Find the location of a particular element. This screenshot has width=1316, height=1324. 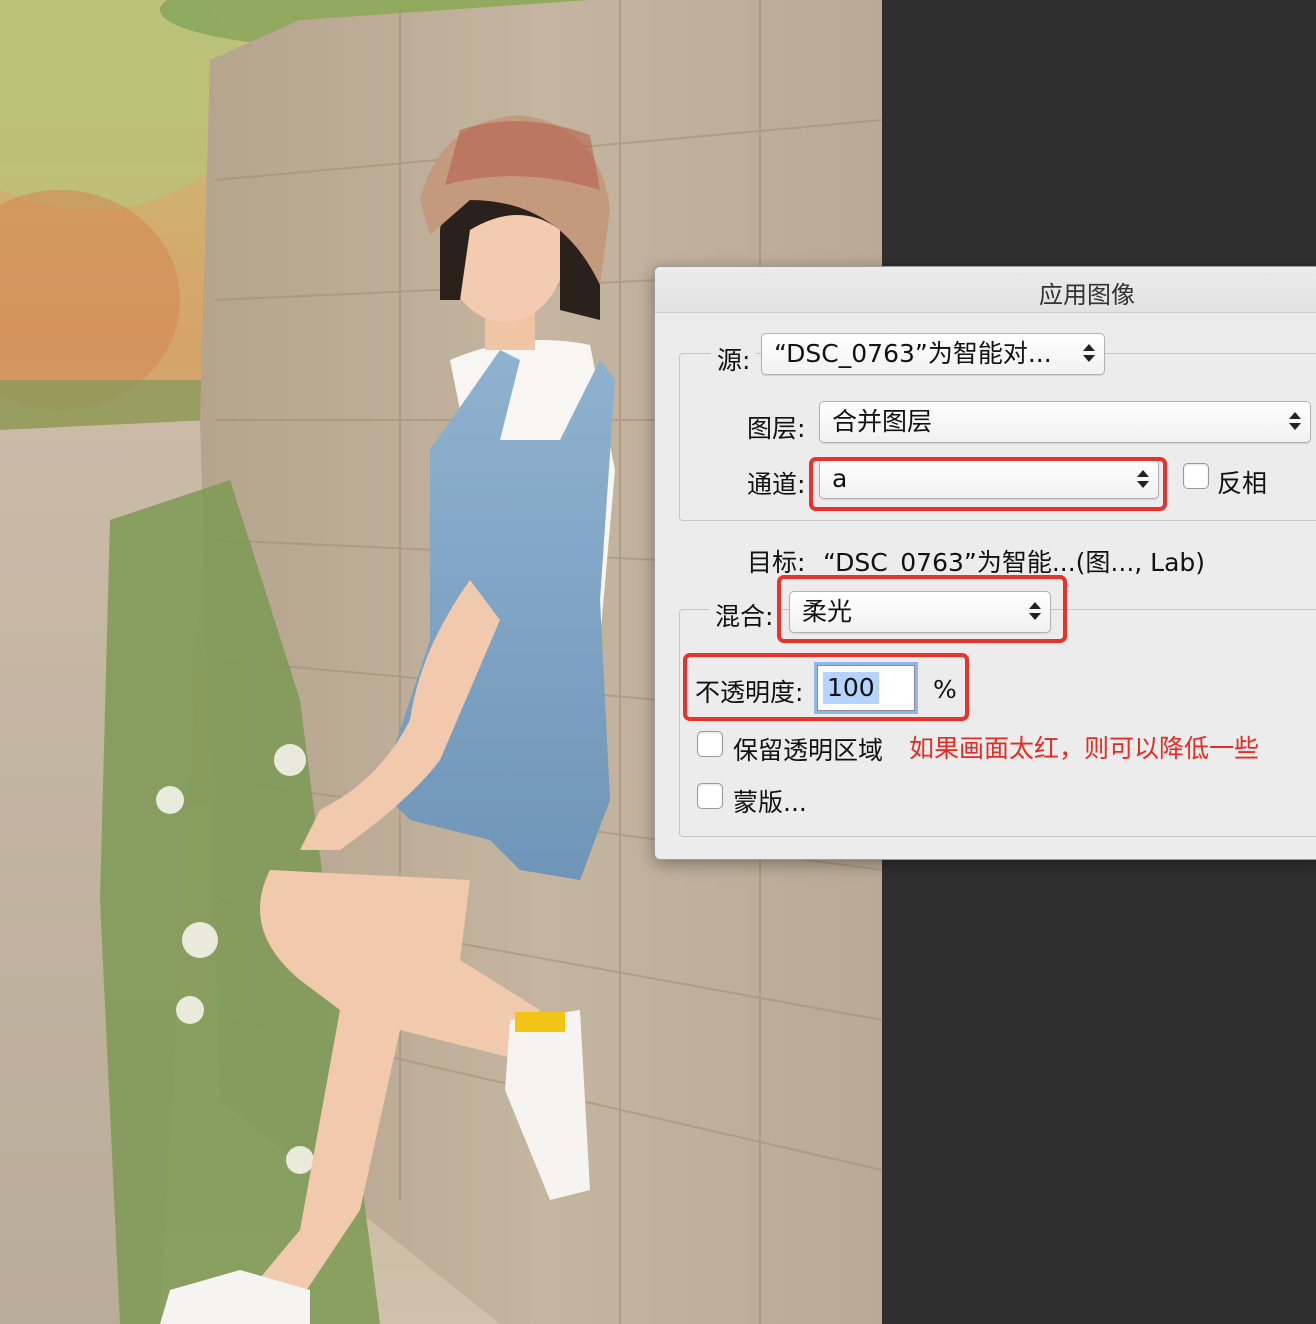

channel-select-value: a is located at coordinates (840, 478).